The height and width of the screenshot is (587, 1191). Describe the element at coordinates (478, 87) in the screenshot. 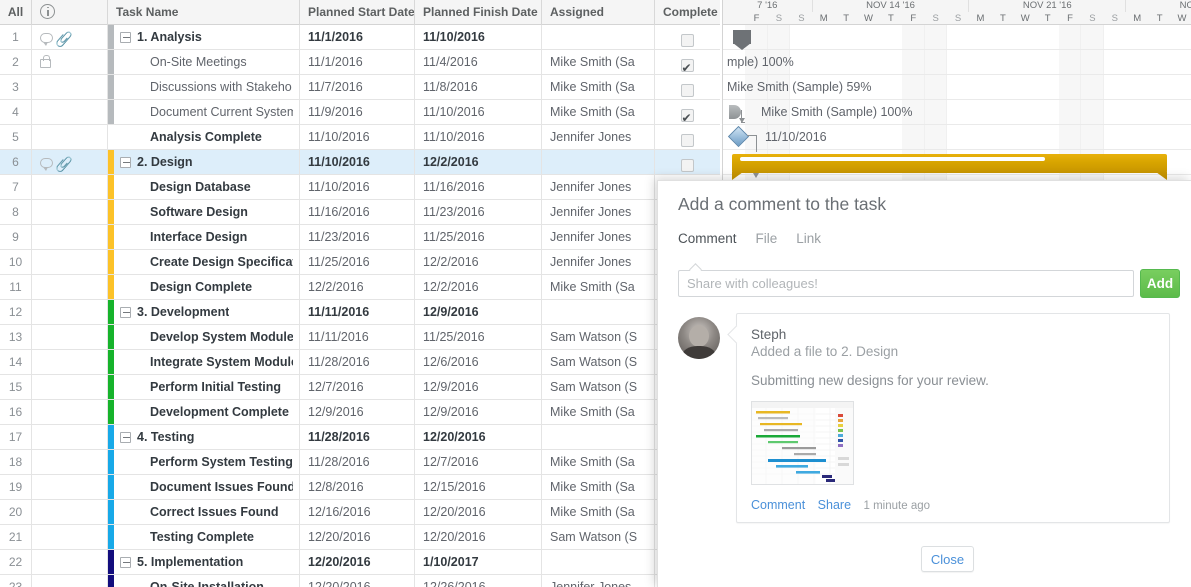

I see `planned-finish-date-cell: 11/8/2016` at that location.